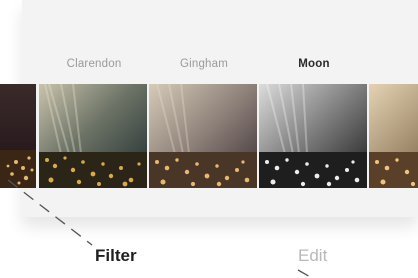 The width and height of the screenshot is (418, 278). I want to click on filter-labels: Clarendon Gingham Moon L, so click(209, 68).